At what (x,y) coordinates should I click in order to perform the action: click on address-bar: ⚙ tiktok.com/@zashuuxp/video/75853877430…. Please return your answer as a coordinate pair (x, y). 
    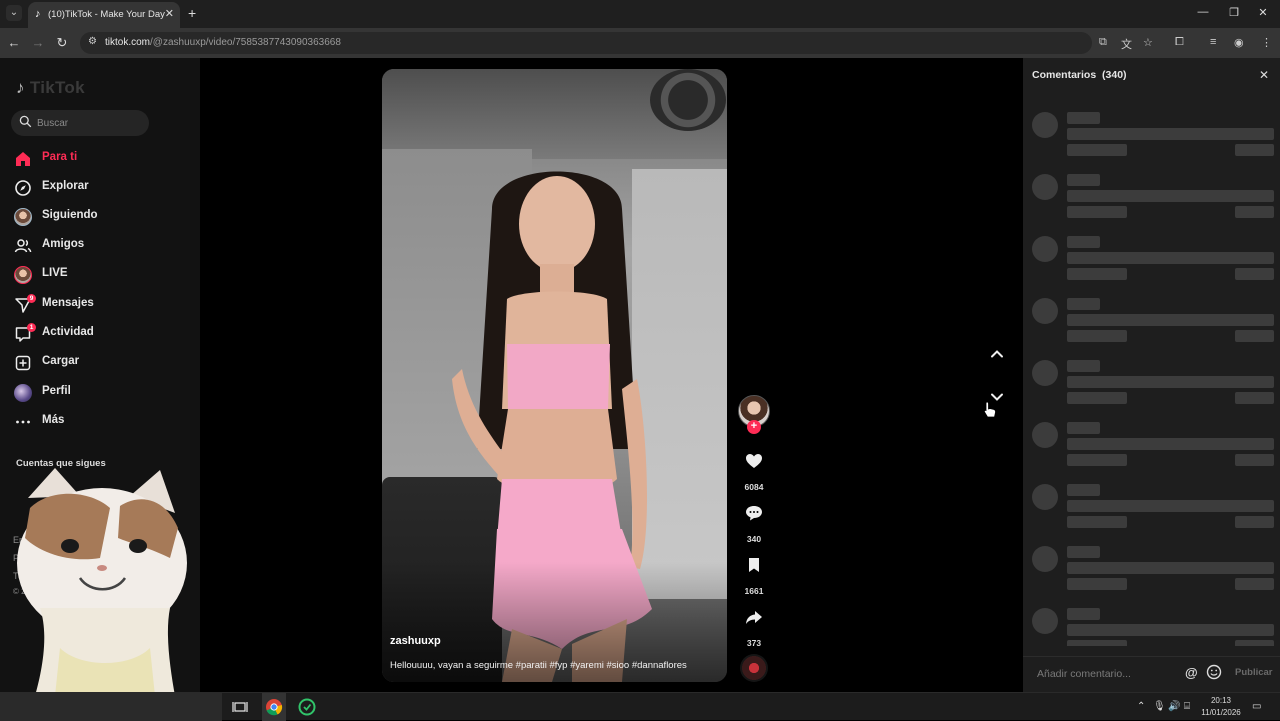
    Looking at the image, I should click on (616, 43).